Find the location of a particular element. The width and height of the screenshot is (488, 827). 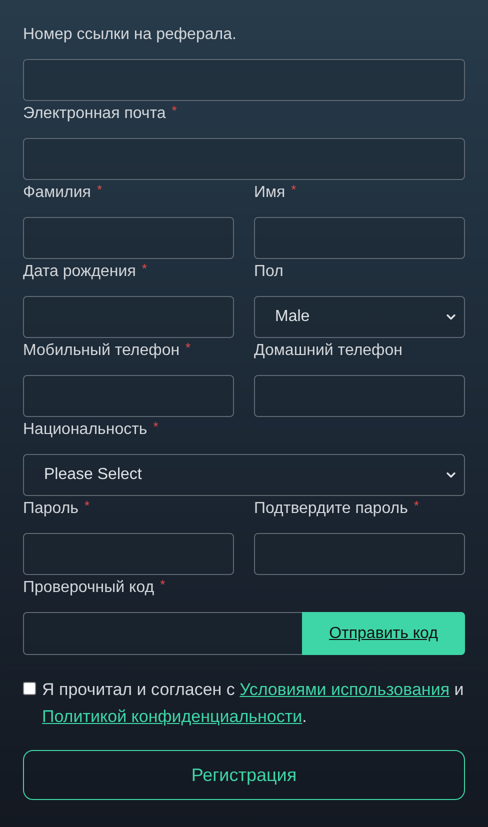

agree-checkbox is located at coordinates (29, 688).